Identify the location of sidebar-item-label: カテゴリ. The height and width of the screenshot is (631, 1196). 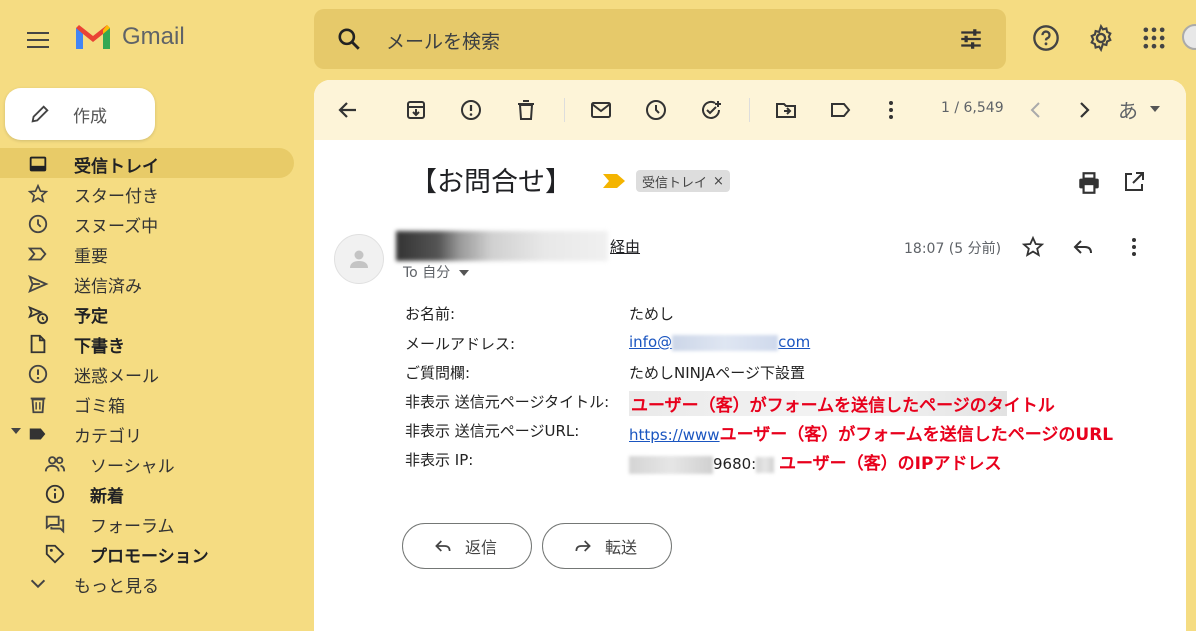
(108, 437).